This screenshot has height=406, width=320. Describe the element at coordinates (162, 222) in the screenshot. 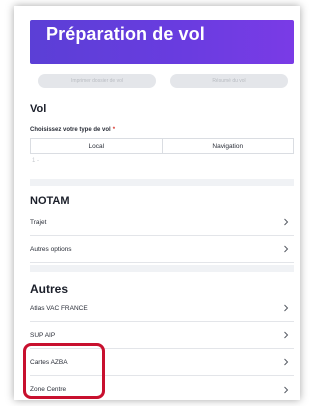

I see `list-item-trajet: Trajet` at that location.